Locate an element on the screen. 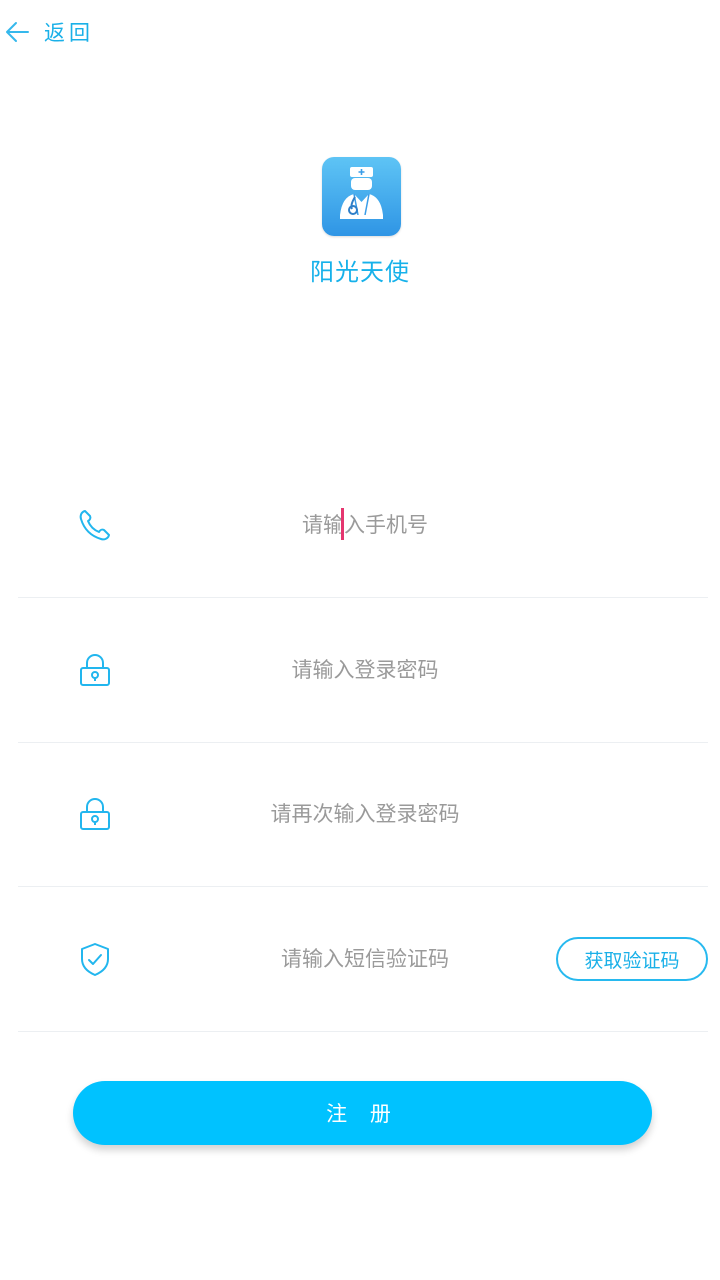  phone-input is located at coordinates (365, 525).